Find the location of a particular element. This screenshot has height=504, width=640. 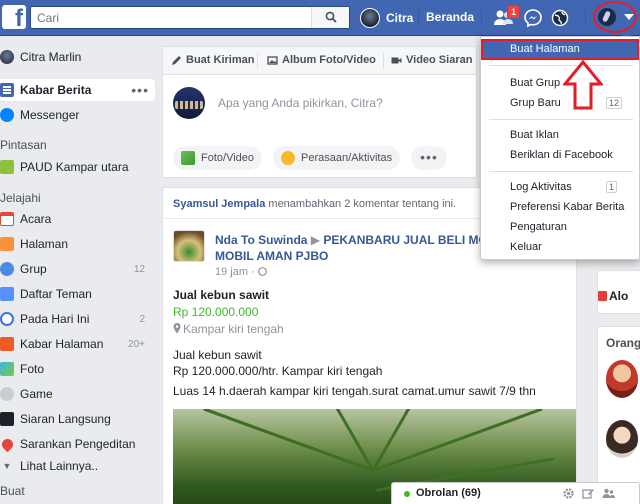

sidebar-item-profile: Citra Marlin is located at coordinates (77, 57).